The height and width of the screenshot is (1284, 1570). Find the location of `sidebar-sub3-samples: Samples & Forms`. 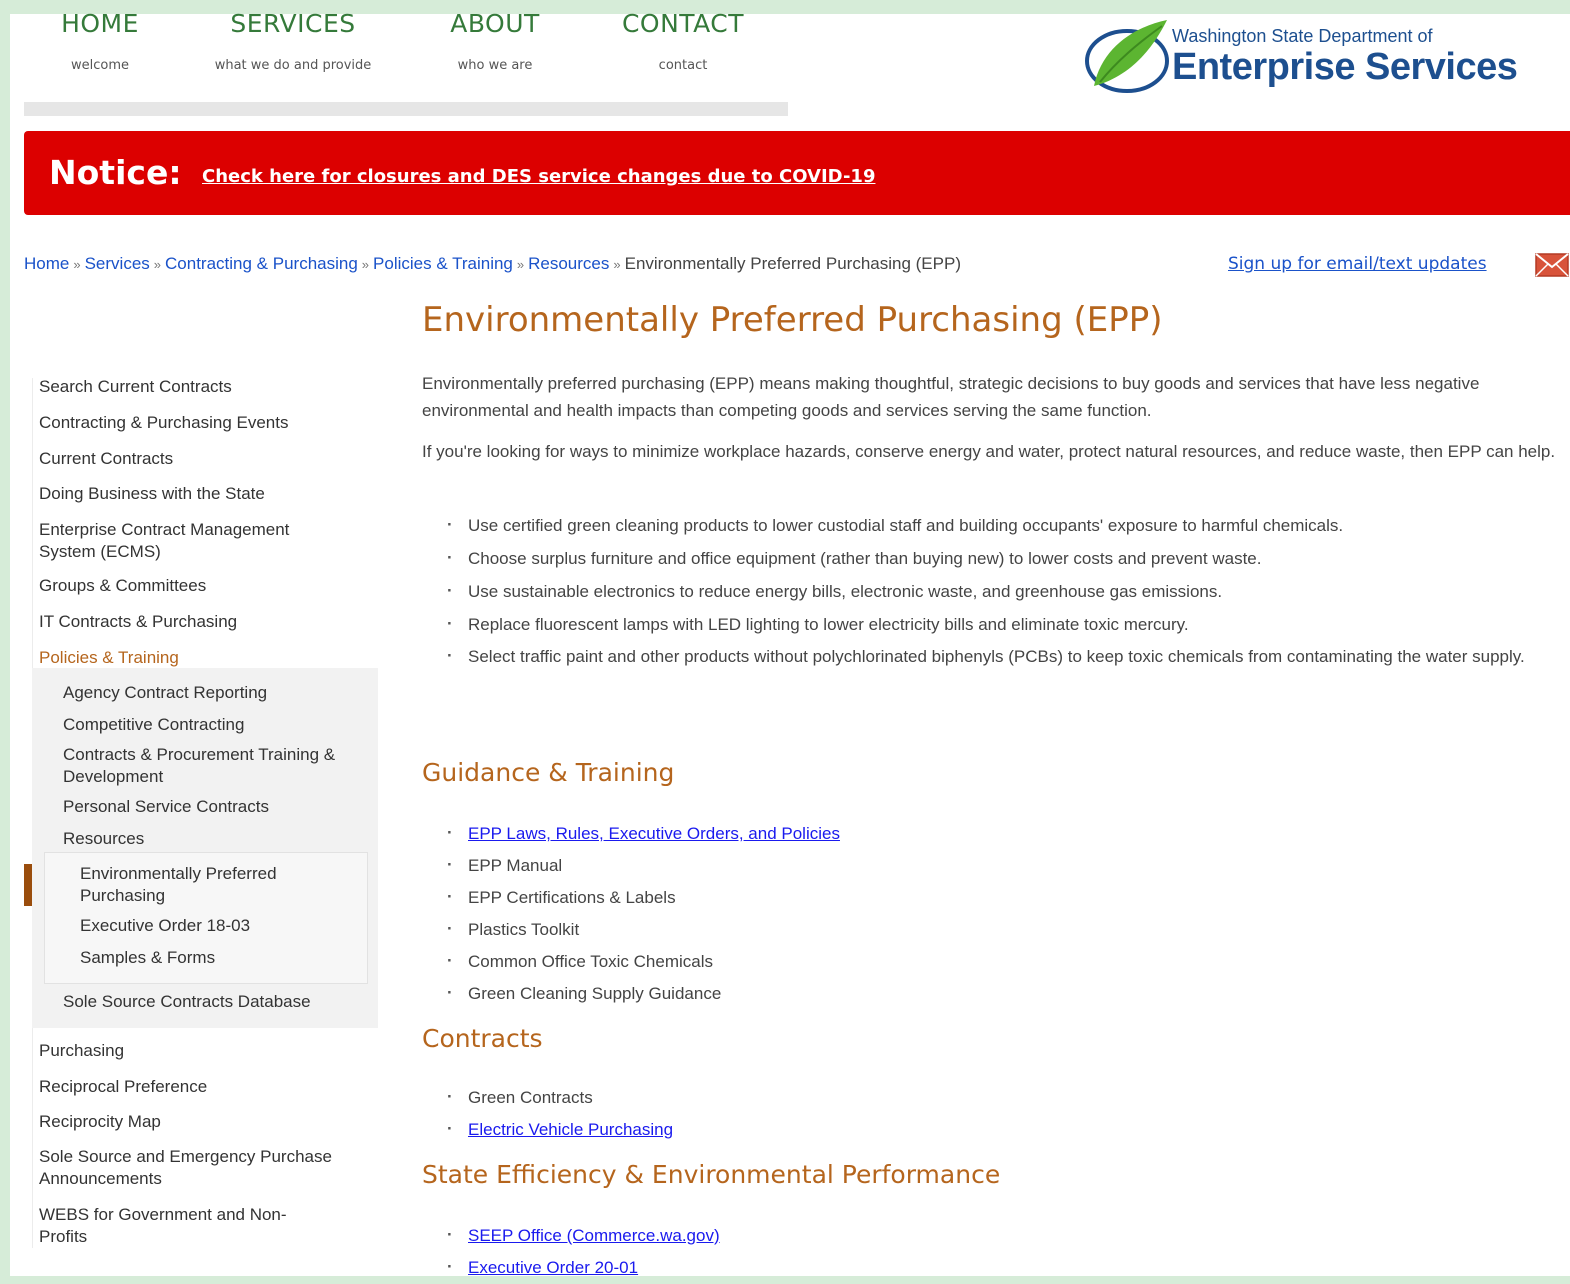

sidebar-sub3-samples: Samples & Forms is located at coordinates (147, 958).